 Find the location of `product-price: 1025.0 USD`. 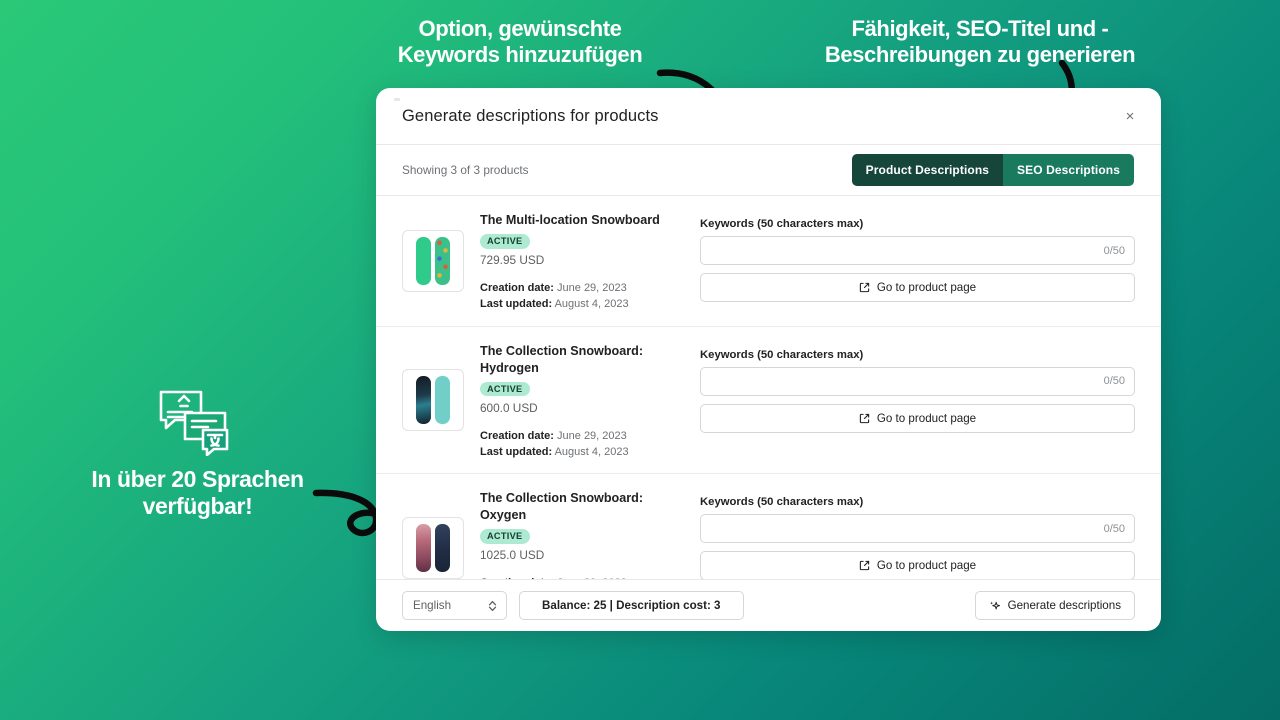

product-price: 1025.0 USD is located at coordinates (512, 555).